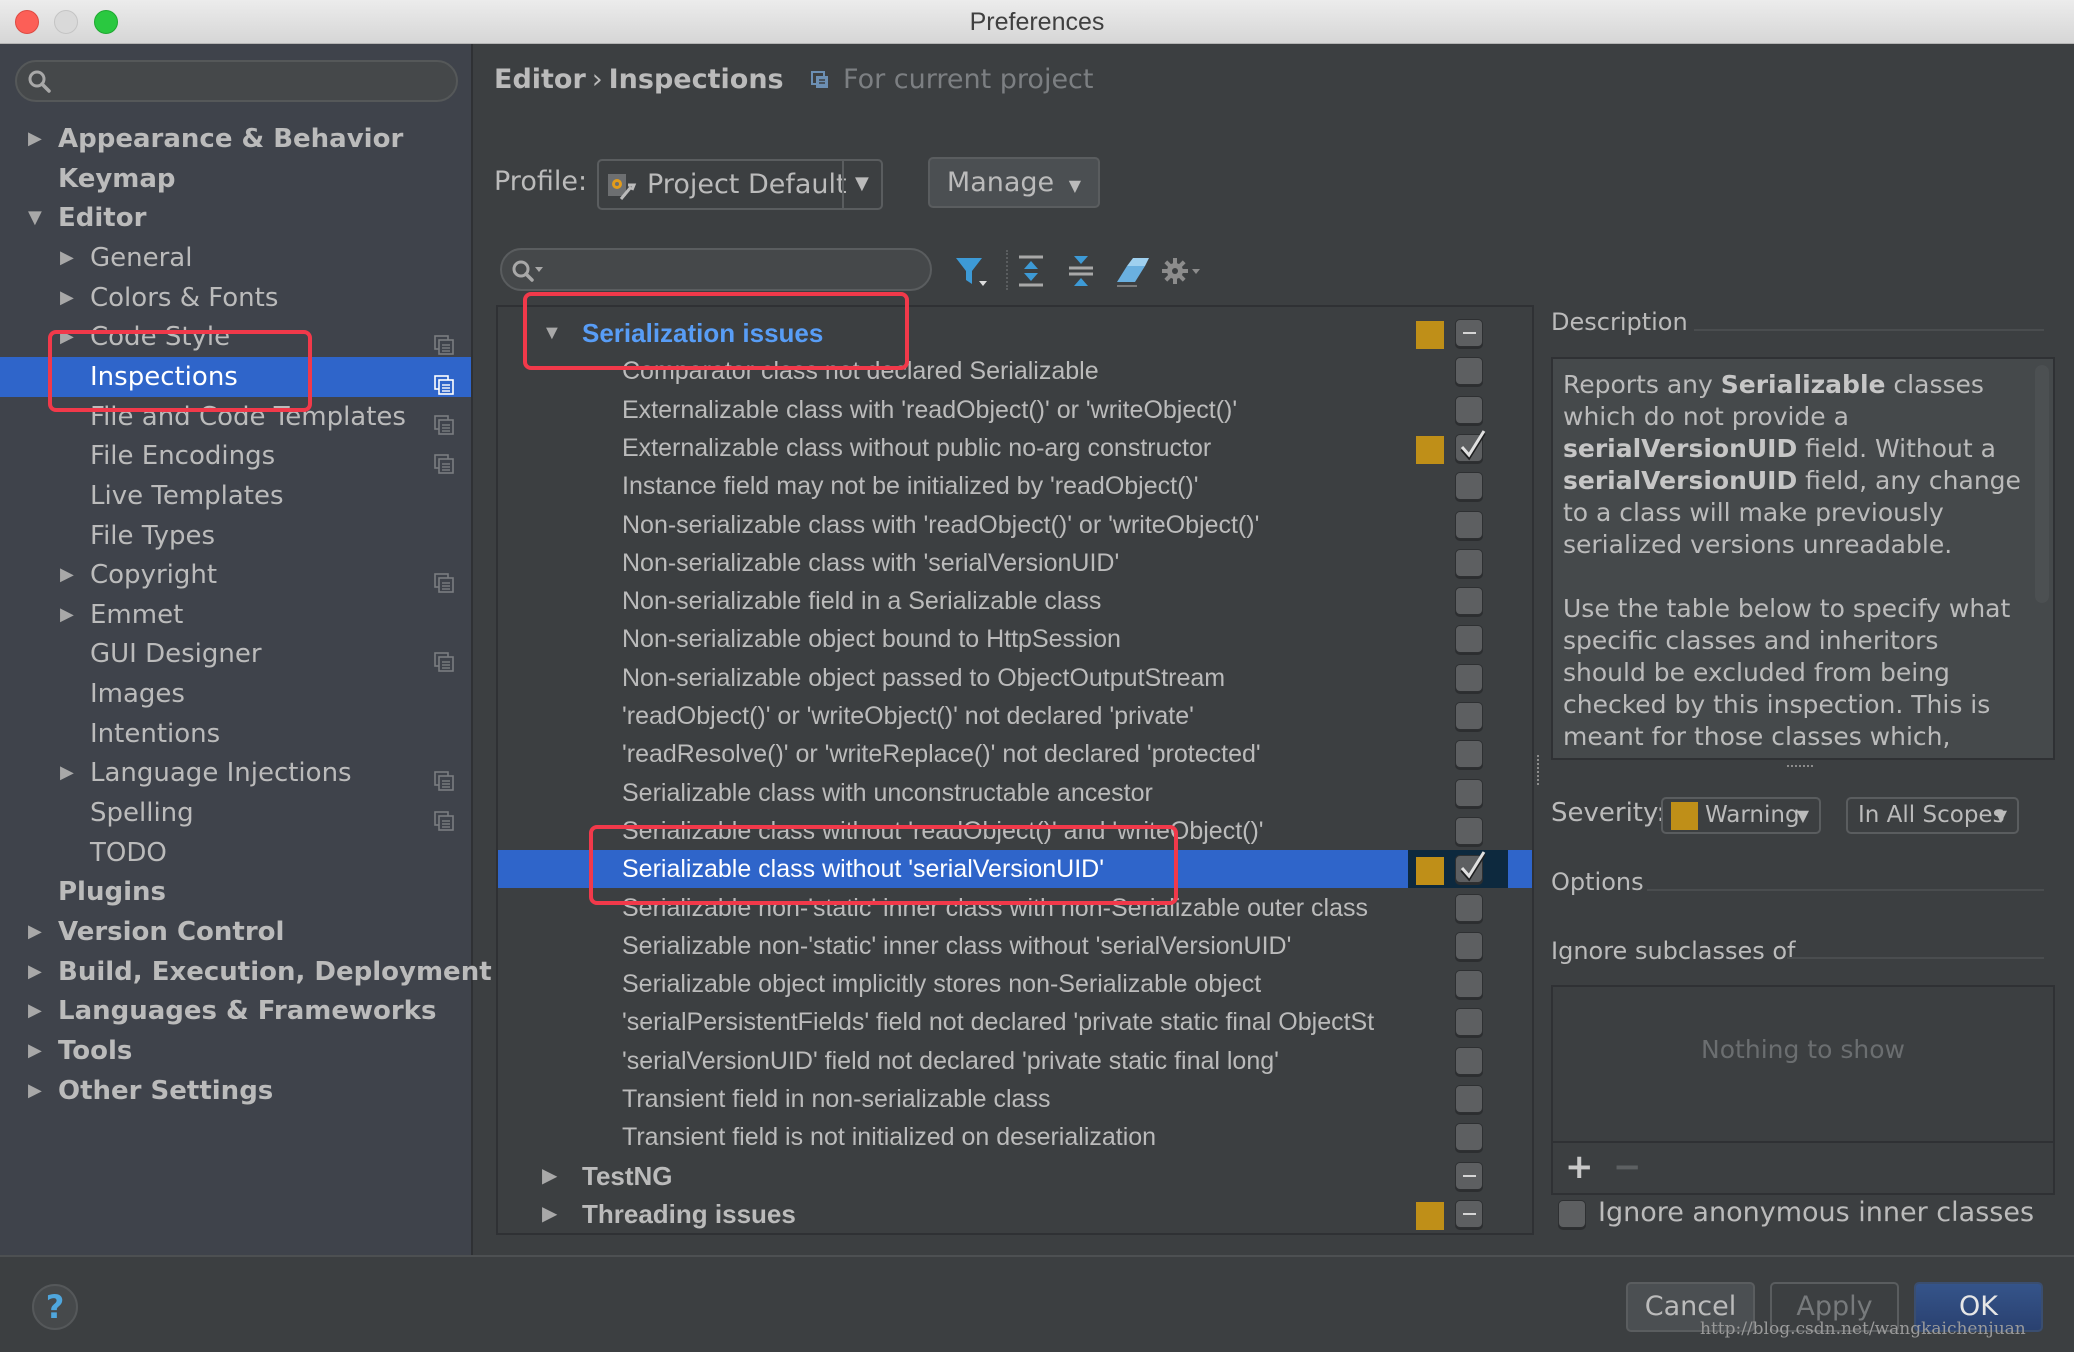  Describe the element at coordinates (1579, 1167) in the screenshot. I see `add-icon: +` at that location.